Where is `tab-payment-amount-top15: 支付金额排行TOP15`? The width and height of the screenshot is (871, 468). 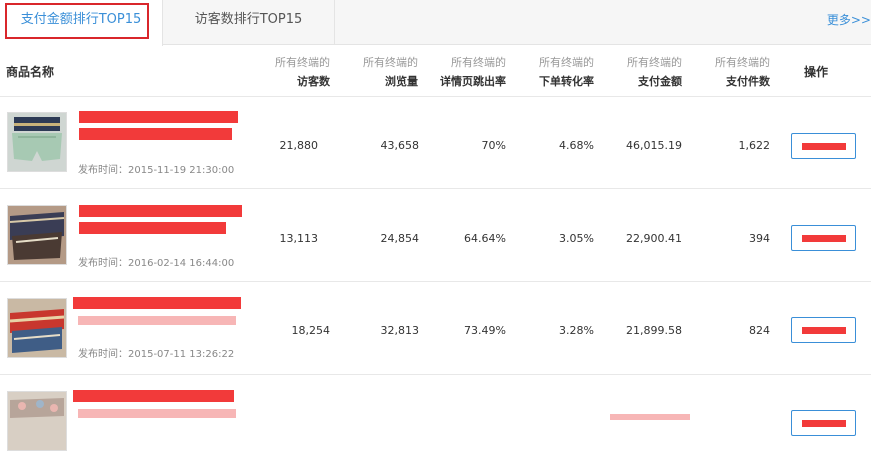
tab-payment-amount-top15: 支付金额排行TOP15 is located at coordinates (81, 23).